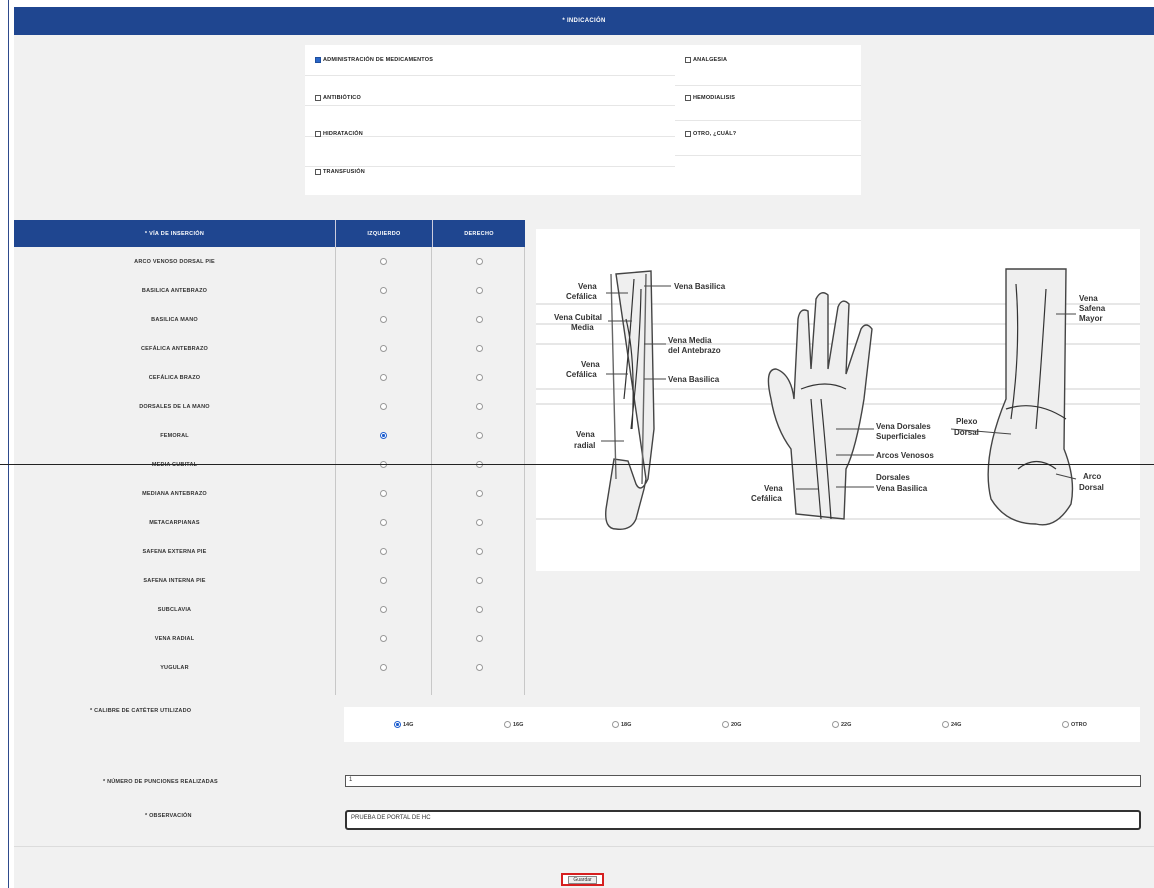 The image size is (1154, 888). Describe the element at coordinates (344, 172) in the screenshot. I see `checkbox-label: TRANSFUSIÓN` at that location.